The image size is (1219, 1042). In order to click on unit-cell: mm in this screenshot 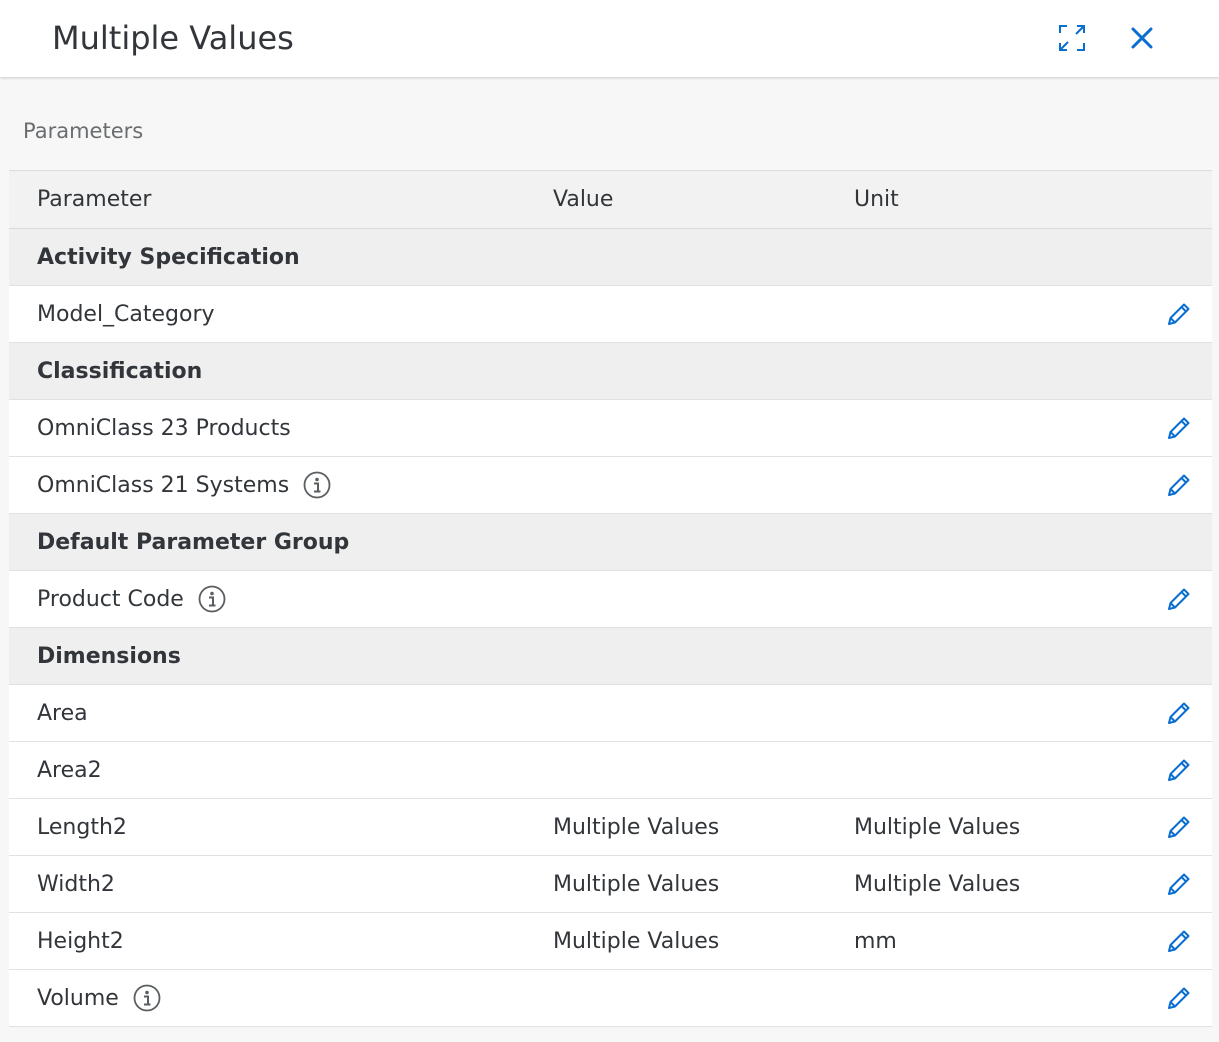, I will do `click(875, 941)`.